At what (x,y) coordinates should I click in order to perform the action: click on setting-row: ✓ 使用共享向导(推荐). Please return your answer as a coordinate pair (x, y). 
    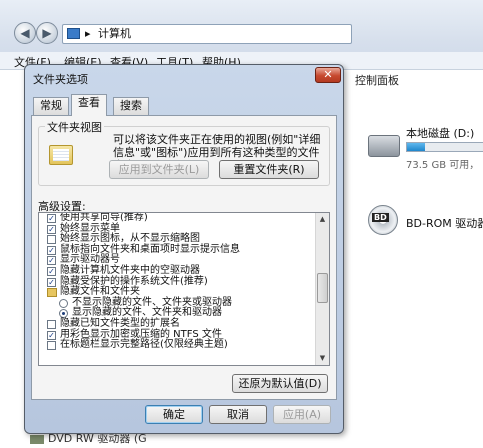
    Looking at the image, I should click on (184, 218).